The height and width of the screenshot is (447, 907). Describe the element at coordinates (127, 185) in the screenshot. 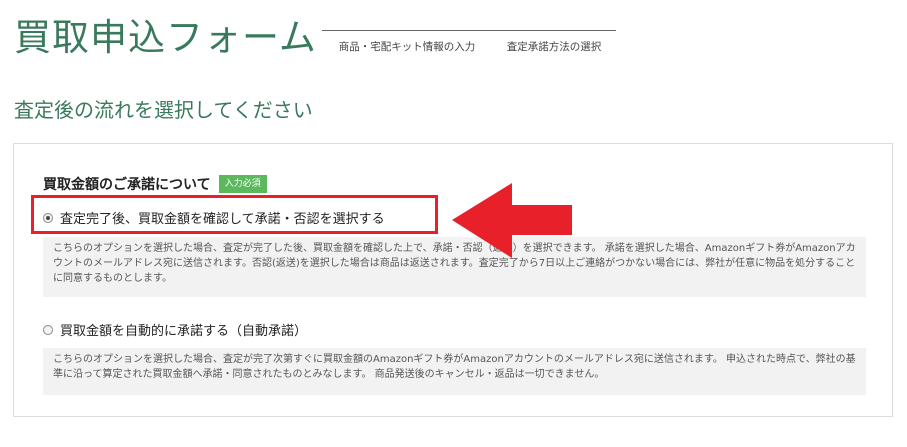

I see `approval-section-title-text: 買取金額のご承諾について` at that location.